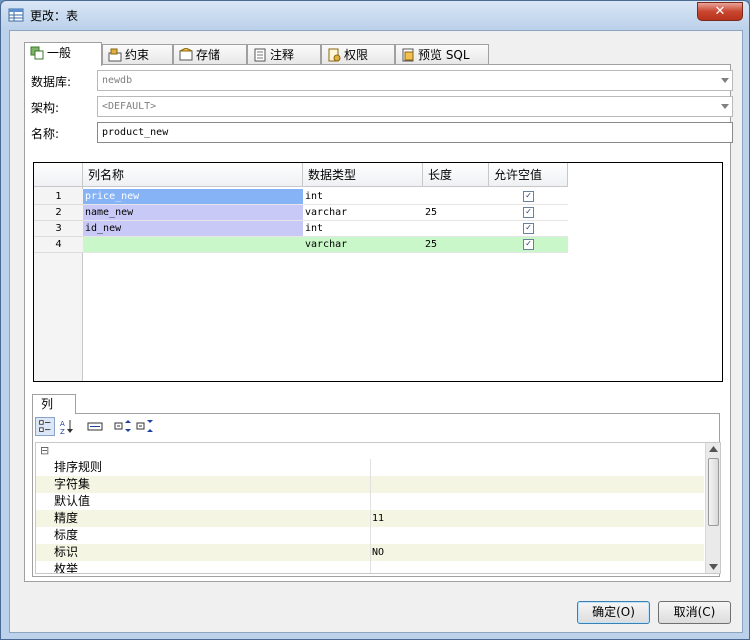 The height and width of the screenshot is (640, 750). I want to click on tab-label: 列, so click(47, 404).